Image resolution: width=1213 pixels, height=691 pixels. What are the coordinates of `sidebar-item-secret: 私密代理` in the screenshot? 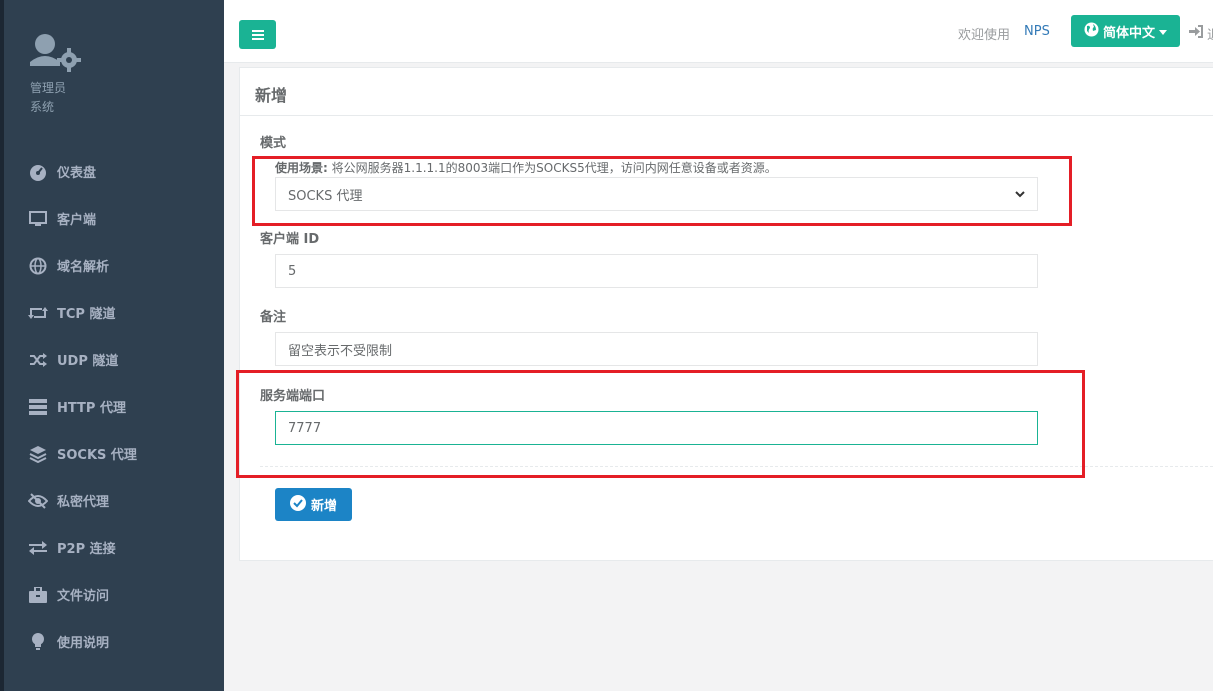 It's located at (114, 500).